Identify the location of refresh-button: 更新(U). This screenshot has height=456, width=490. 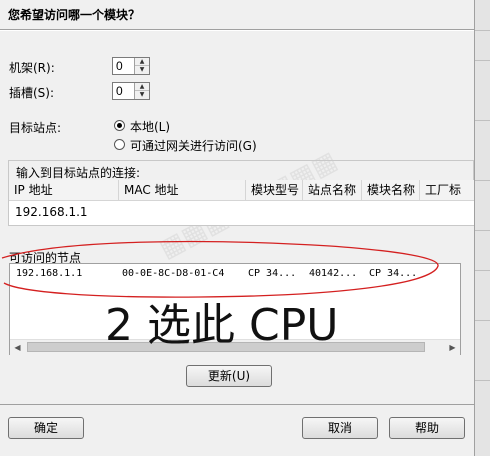
(229, 376).